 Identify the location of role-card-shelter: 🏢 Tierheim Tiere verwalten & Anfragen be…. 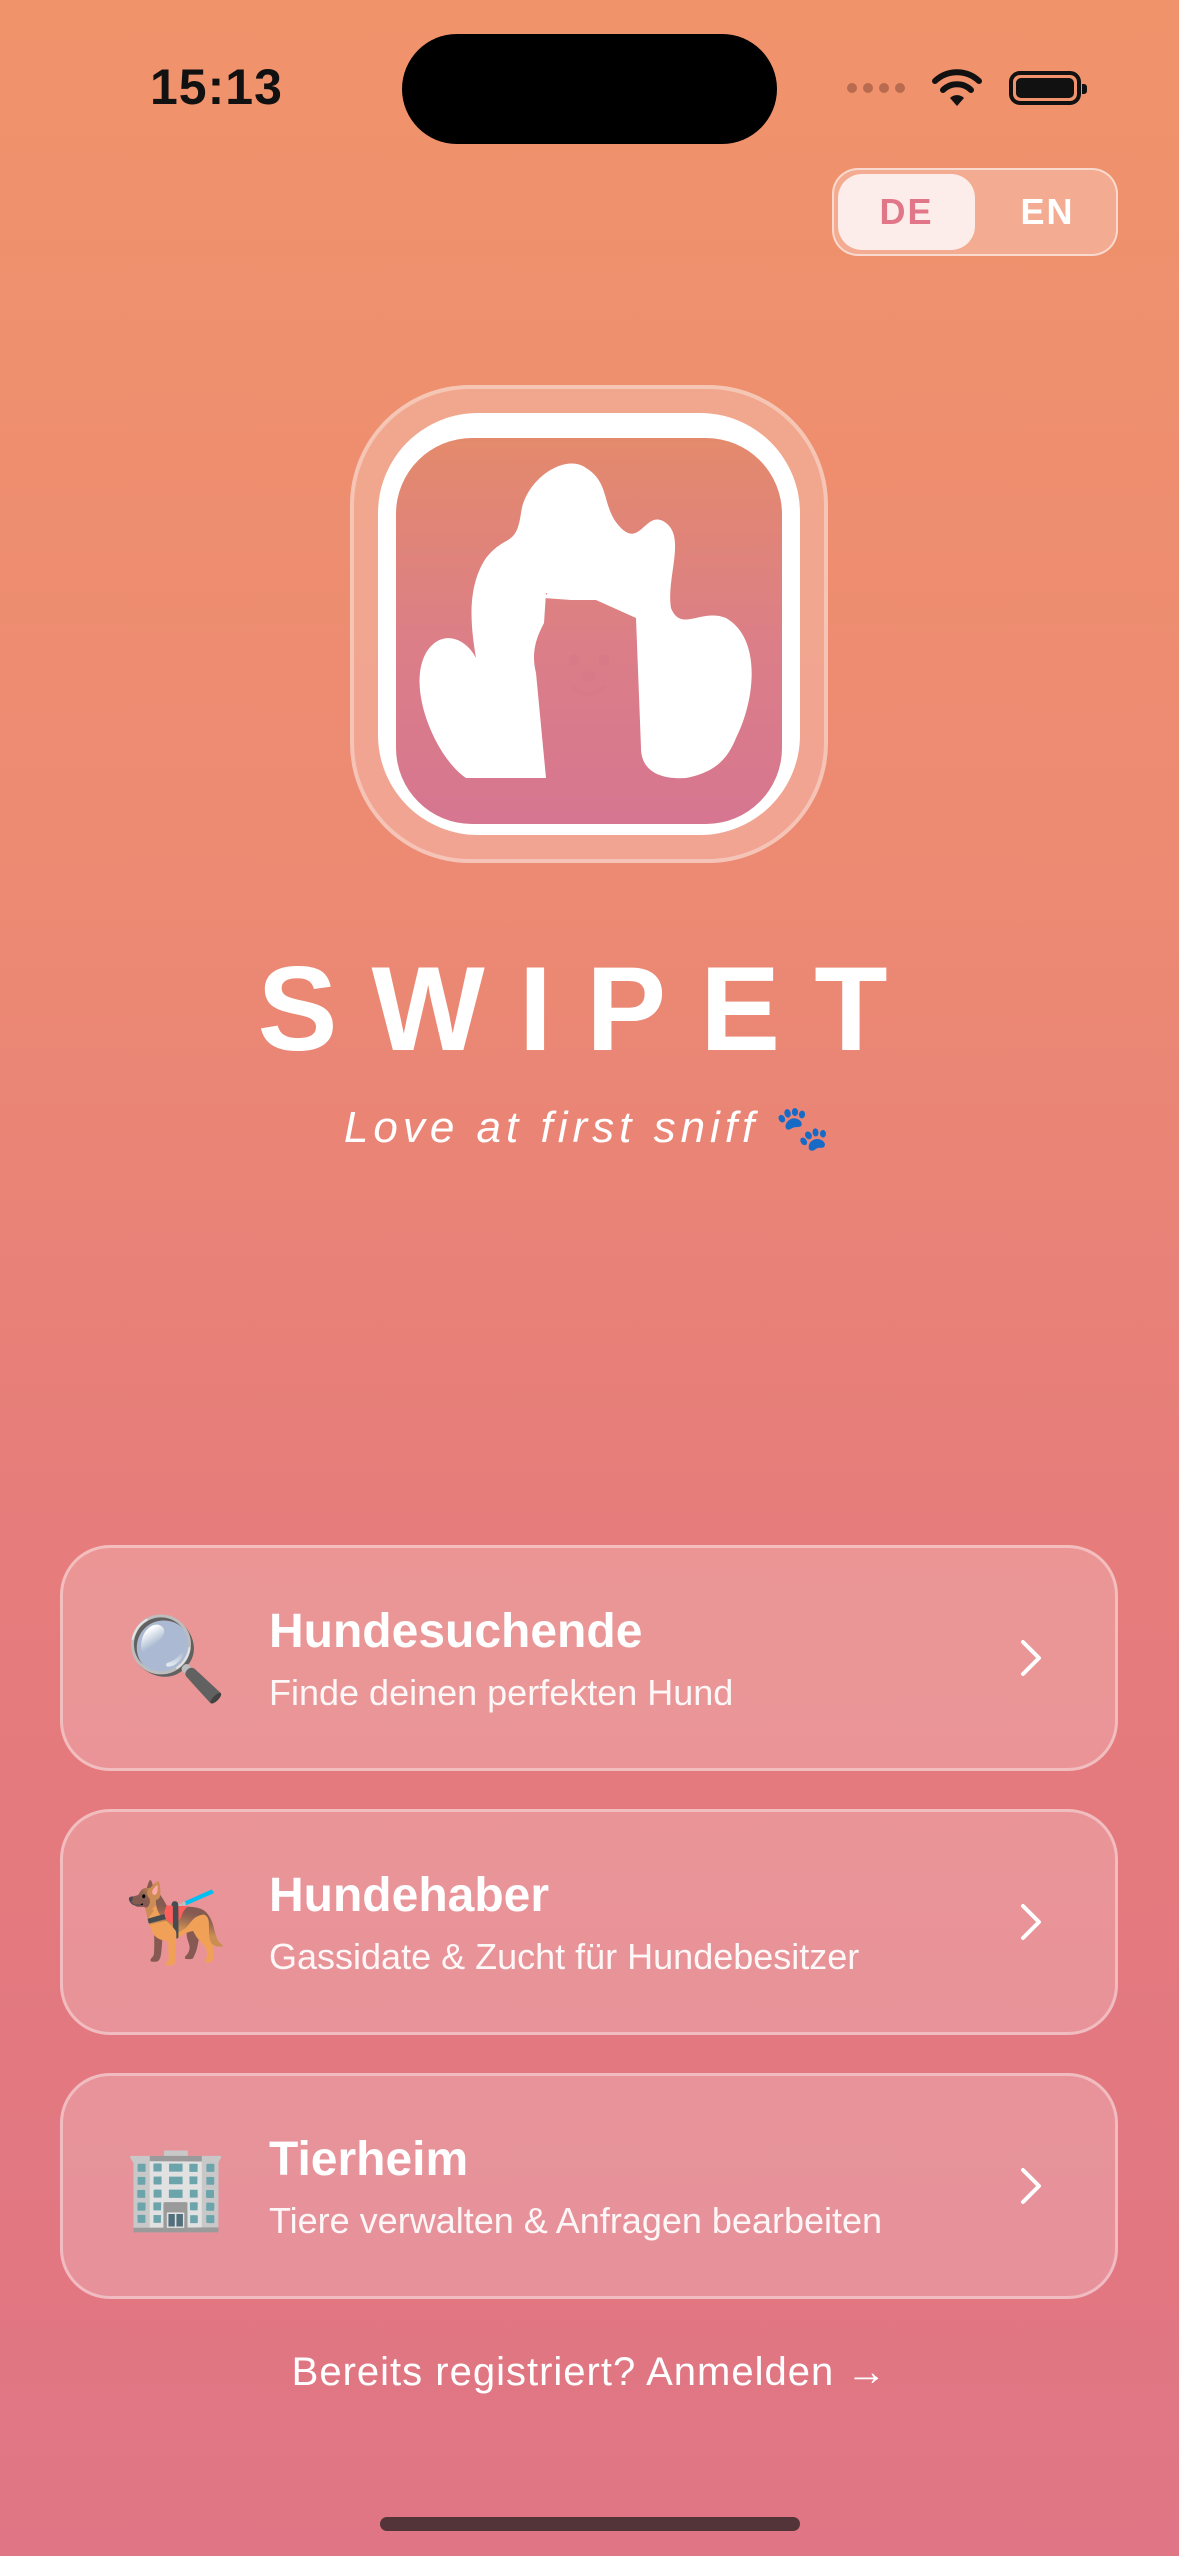
(589, 2186).